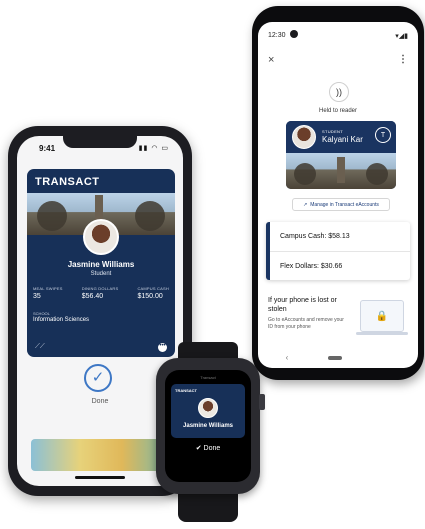  Describe the element at coordinates (40, 346) in the screenshot. I see `contactless-icon: ⟋⟋` at that location.